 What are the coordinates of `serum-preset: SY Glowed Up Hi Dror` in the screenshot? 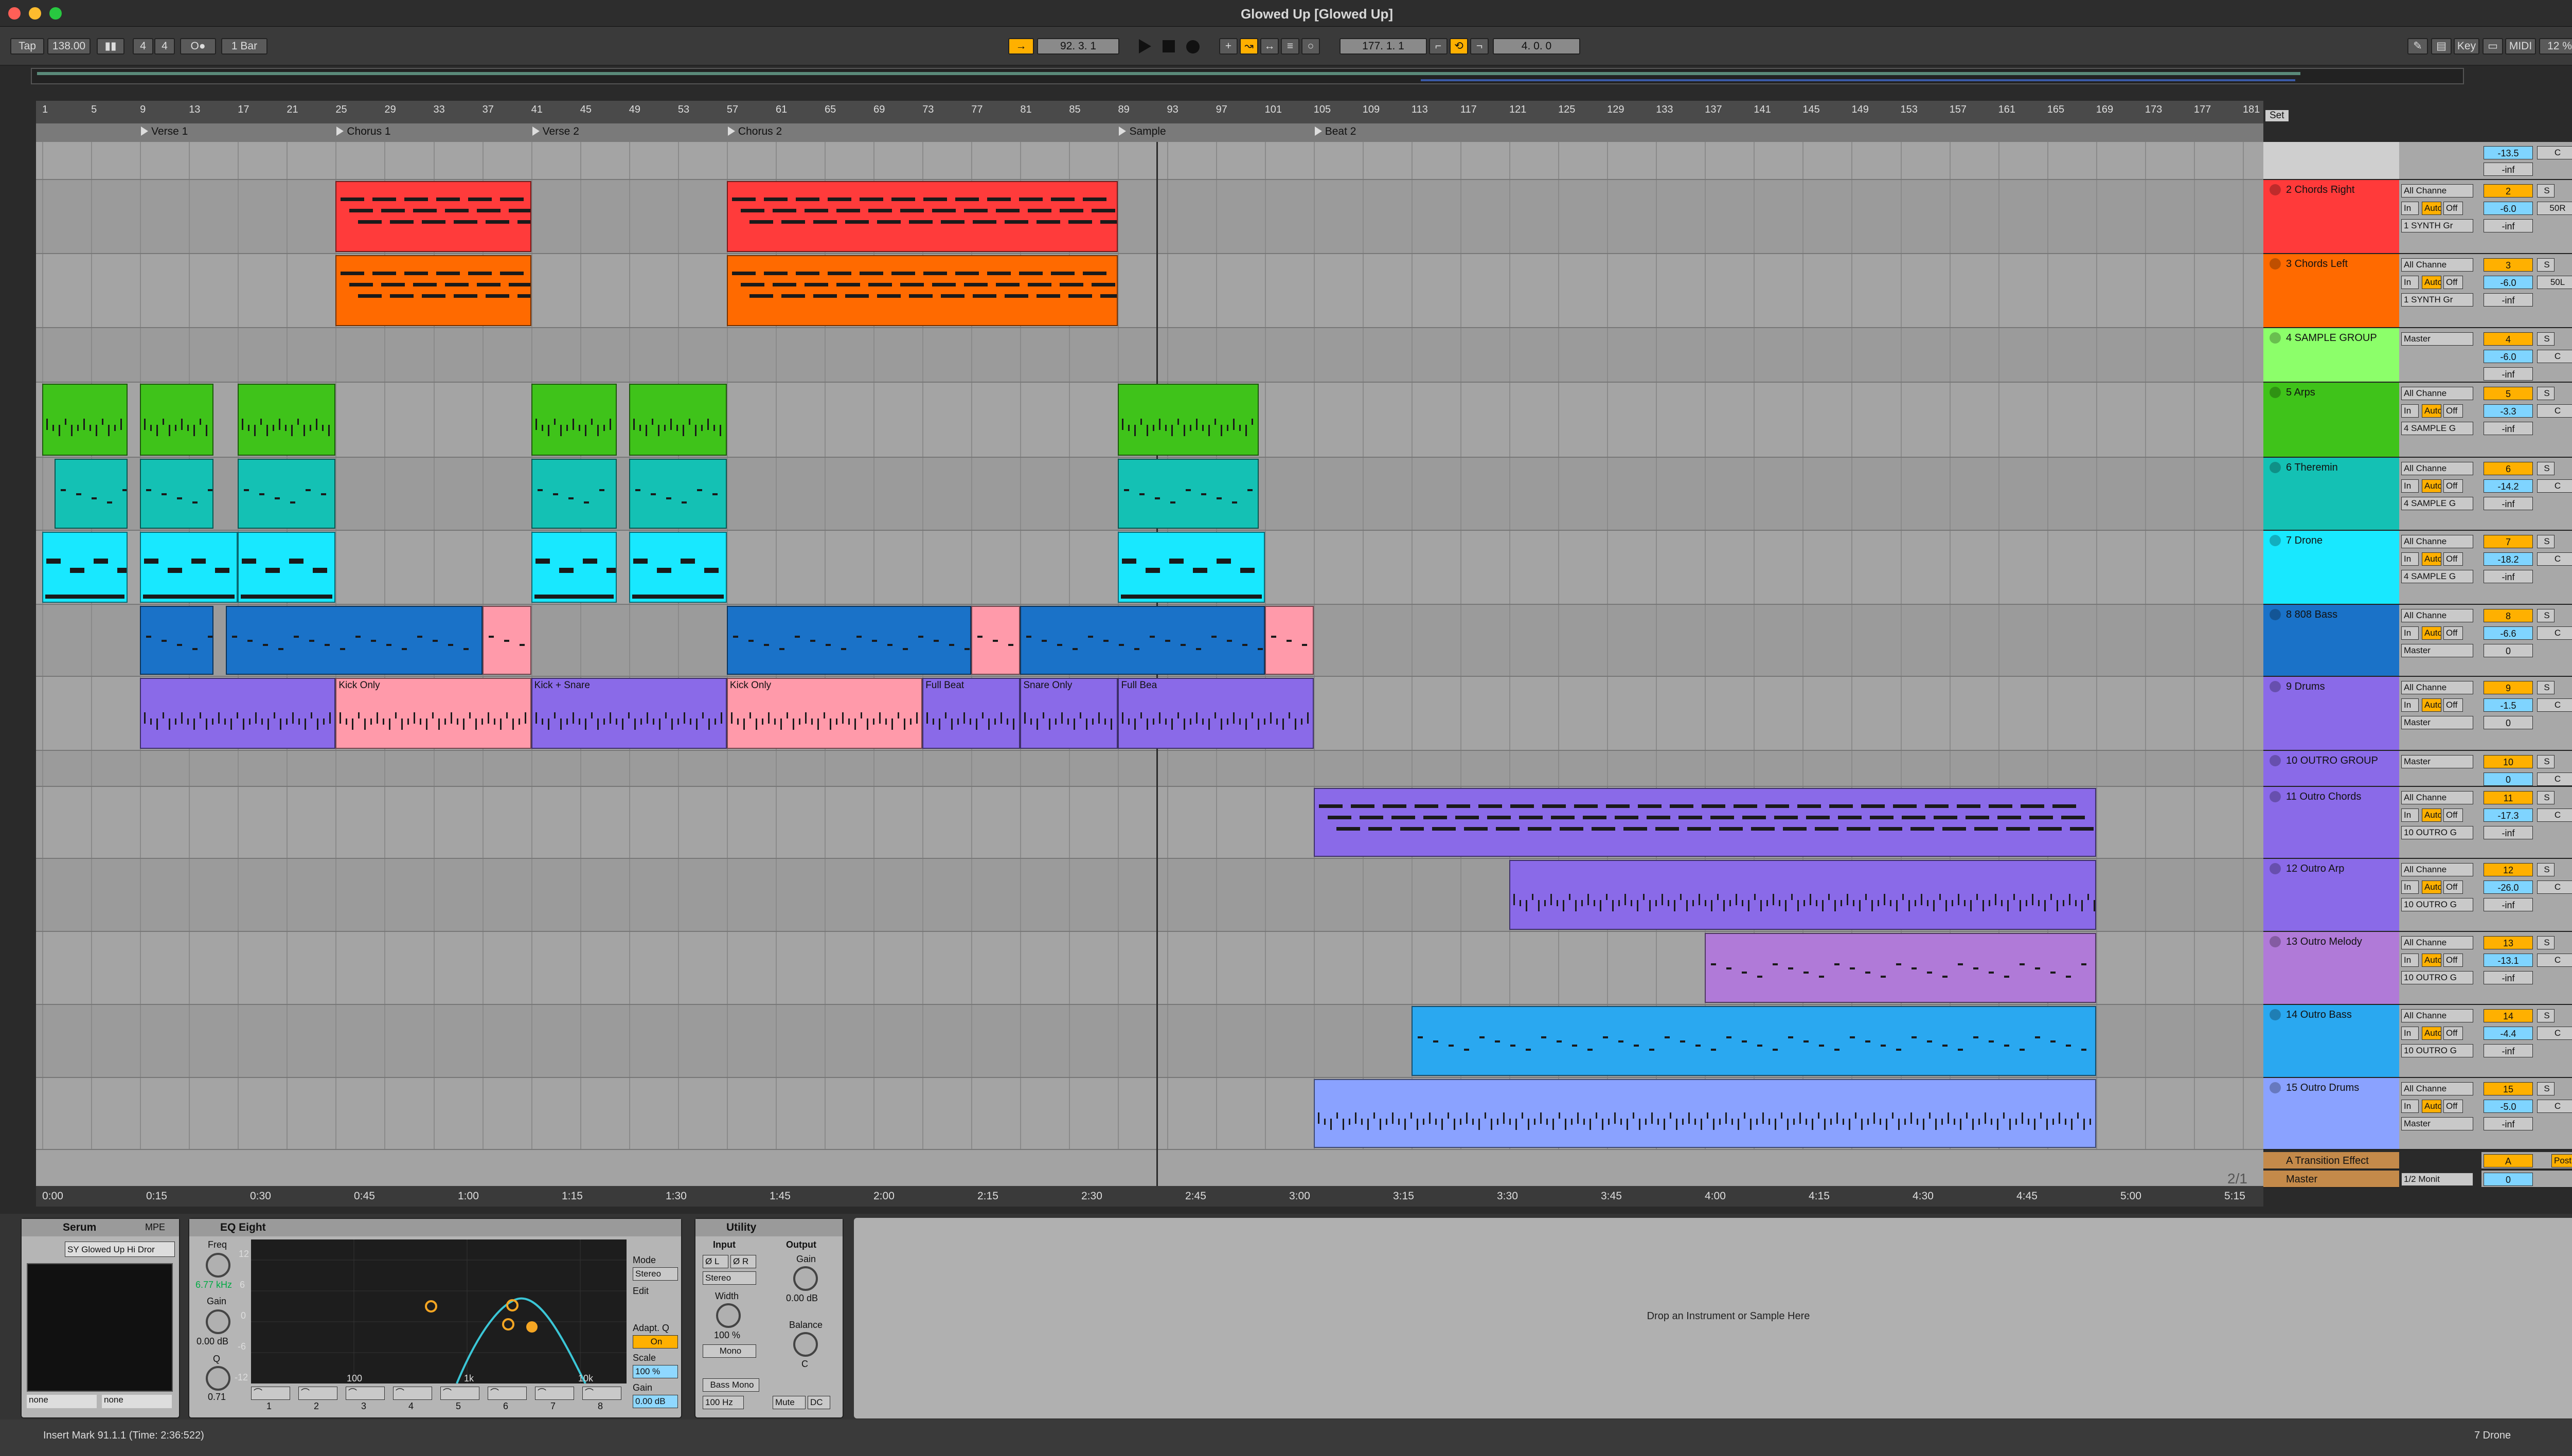 It's located at (120, 1249).